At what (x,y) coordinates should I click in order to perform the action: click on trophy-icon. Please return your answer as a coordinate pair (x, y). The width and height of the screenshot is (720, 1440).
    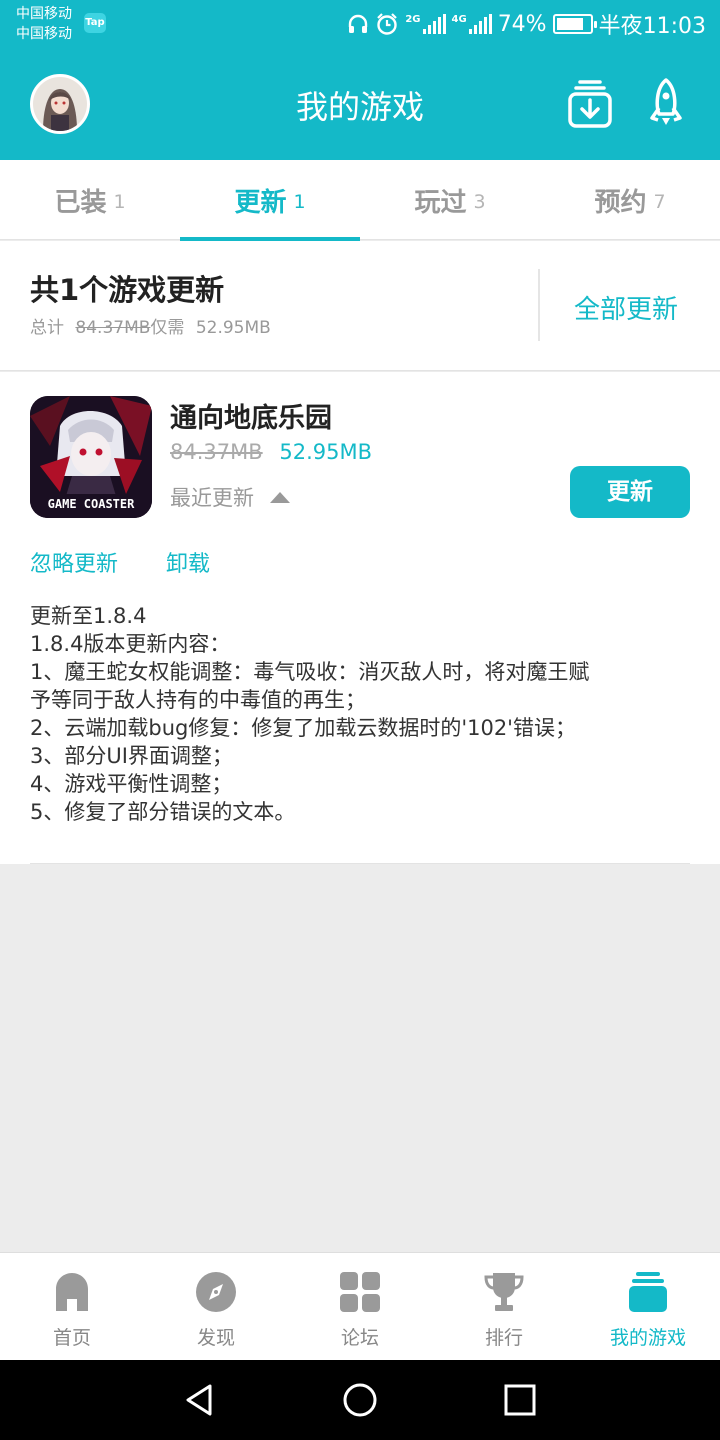
    Looking at the image, I should click on (504, 1292).